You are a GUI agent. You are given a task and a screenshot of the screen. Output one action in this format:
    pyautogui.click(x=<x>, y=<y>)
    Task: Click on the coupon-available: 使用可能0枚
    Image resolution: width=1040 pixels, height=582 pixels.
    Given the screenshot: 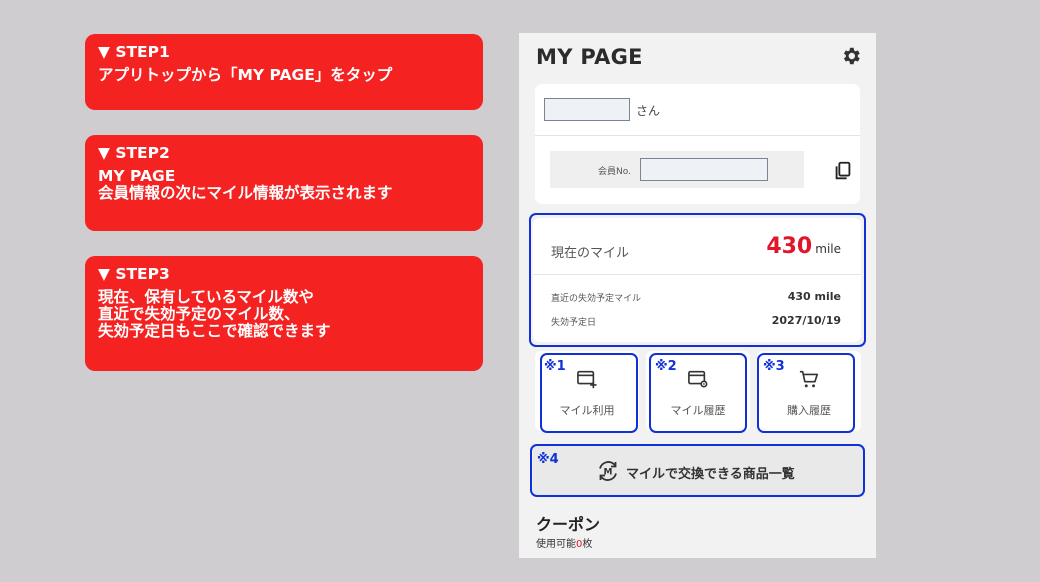 What is the action you would take?
    pyautogui.click(x=564, y=542)
    